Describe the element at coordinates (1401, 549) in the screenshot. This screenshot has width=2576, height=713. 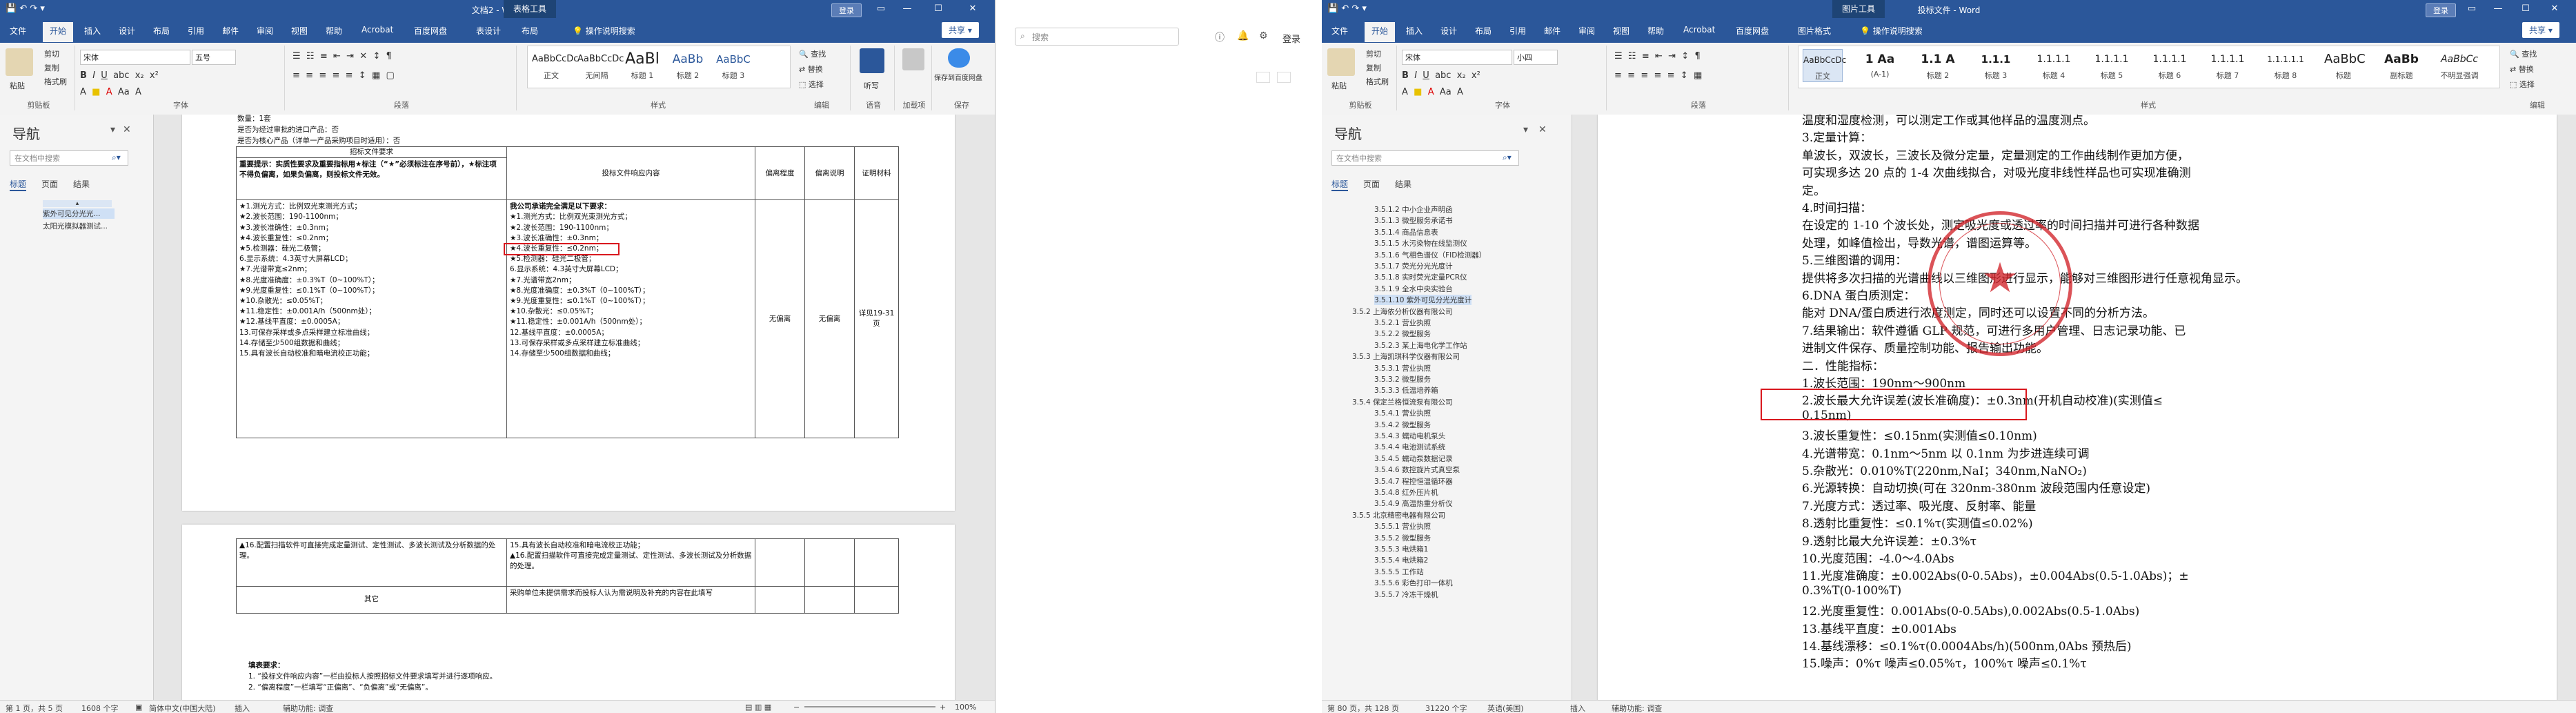
I see `nav-heading-item: 3.5.5.3 电烘箱1` at that location.